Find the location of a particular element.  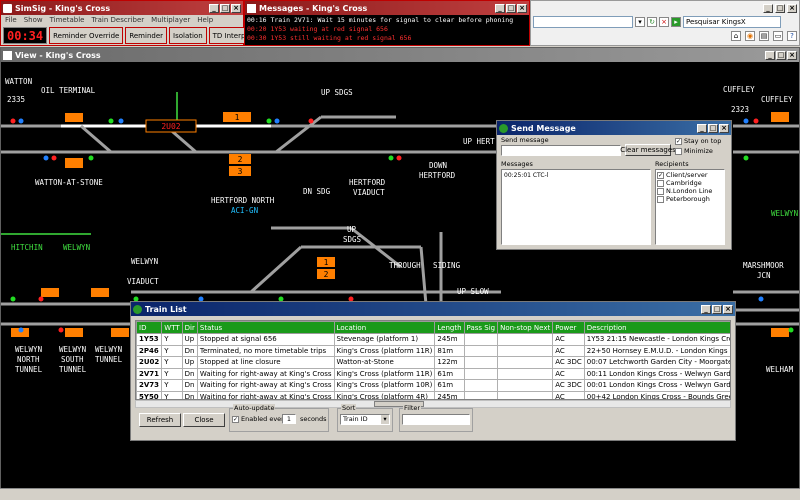

stay-on-top-checkbox: ✓ Stay on top is located at coordinates (698, 141).